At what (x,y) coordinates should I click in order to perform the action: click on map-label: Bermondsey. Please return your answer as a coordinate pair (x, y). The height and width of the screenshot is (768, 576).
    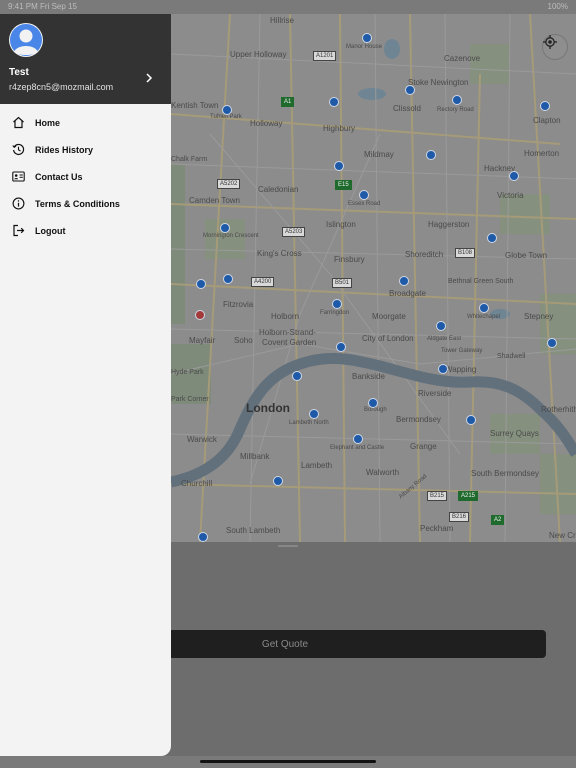
    Looking at the image, I should click on (418, 419).